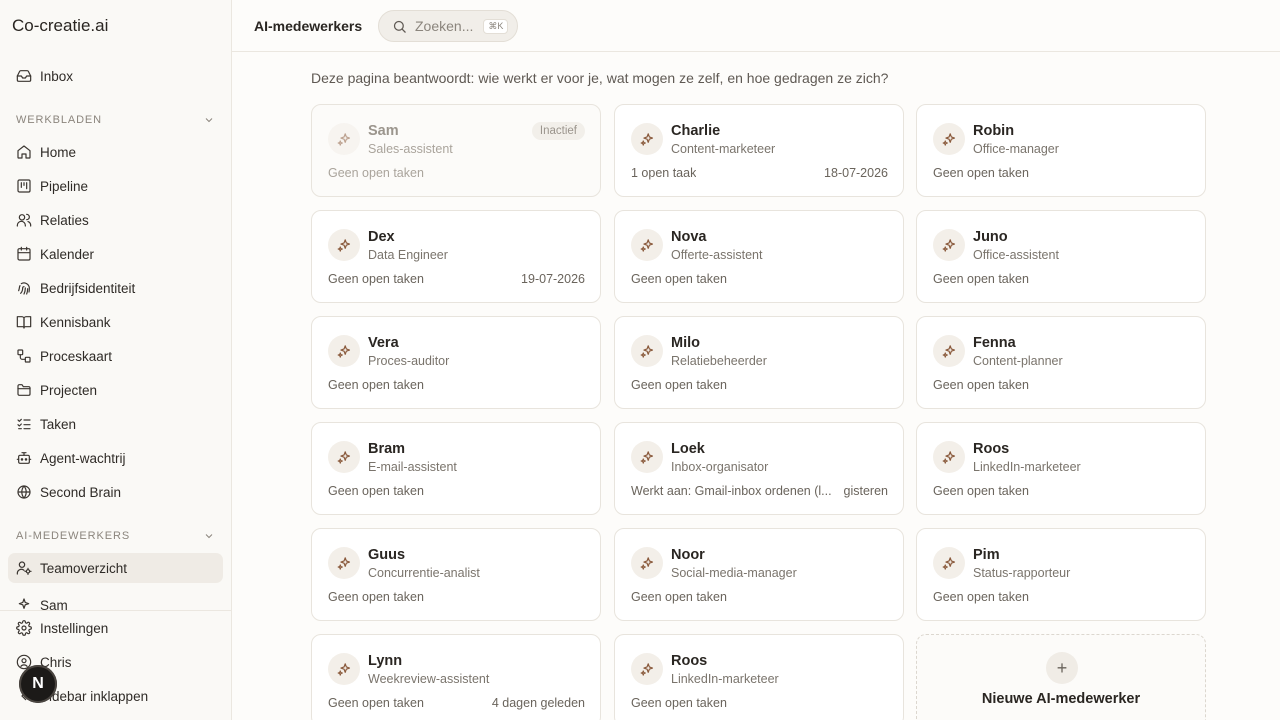  What do you see at coordinates (24, 322) in the screenshot?
I see `book-icon` at bounding box center [24, 322].